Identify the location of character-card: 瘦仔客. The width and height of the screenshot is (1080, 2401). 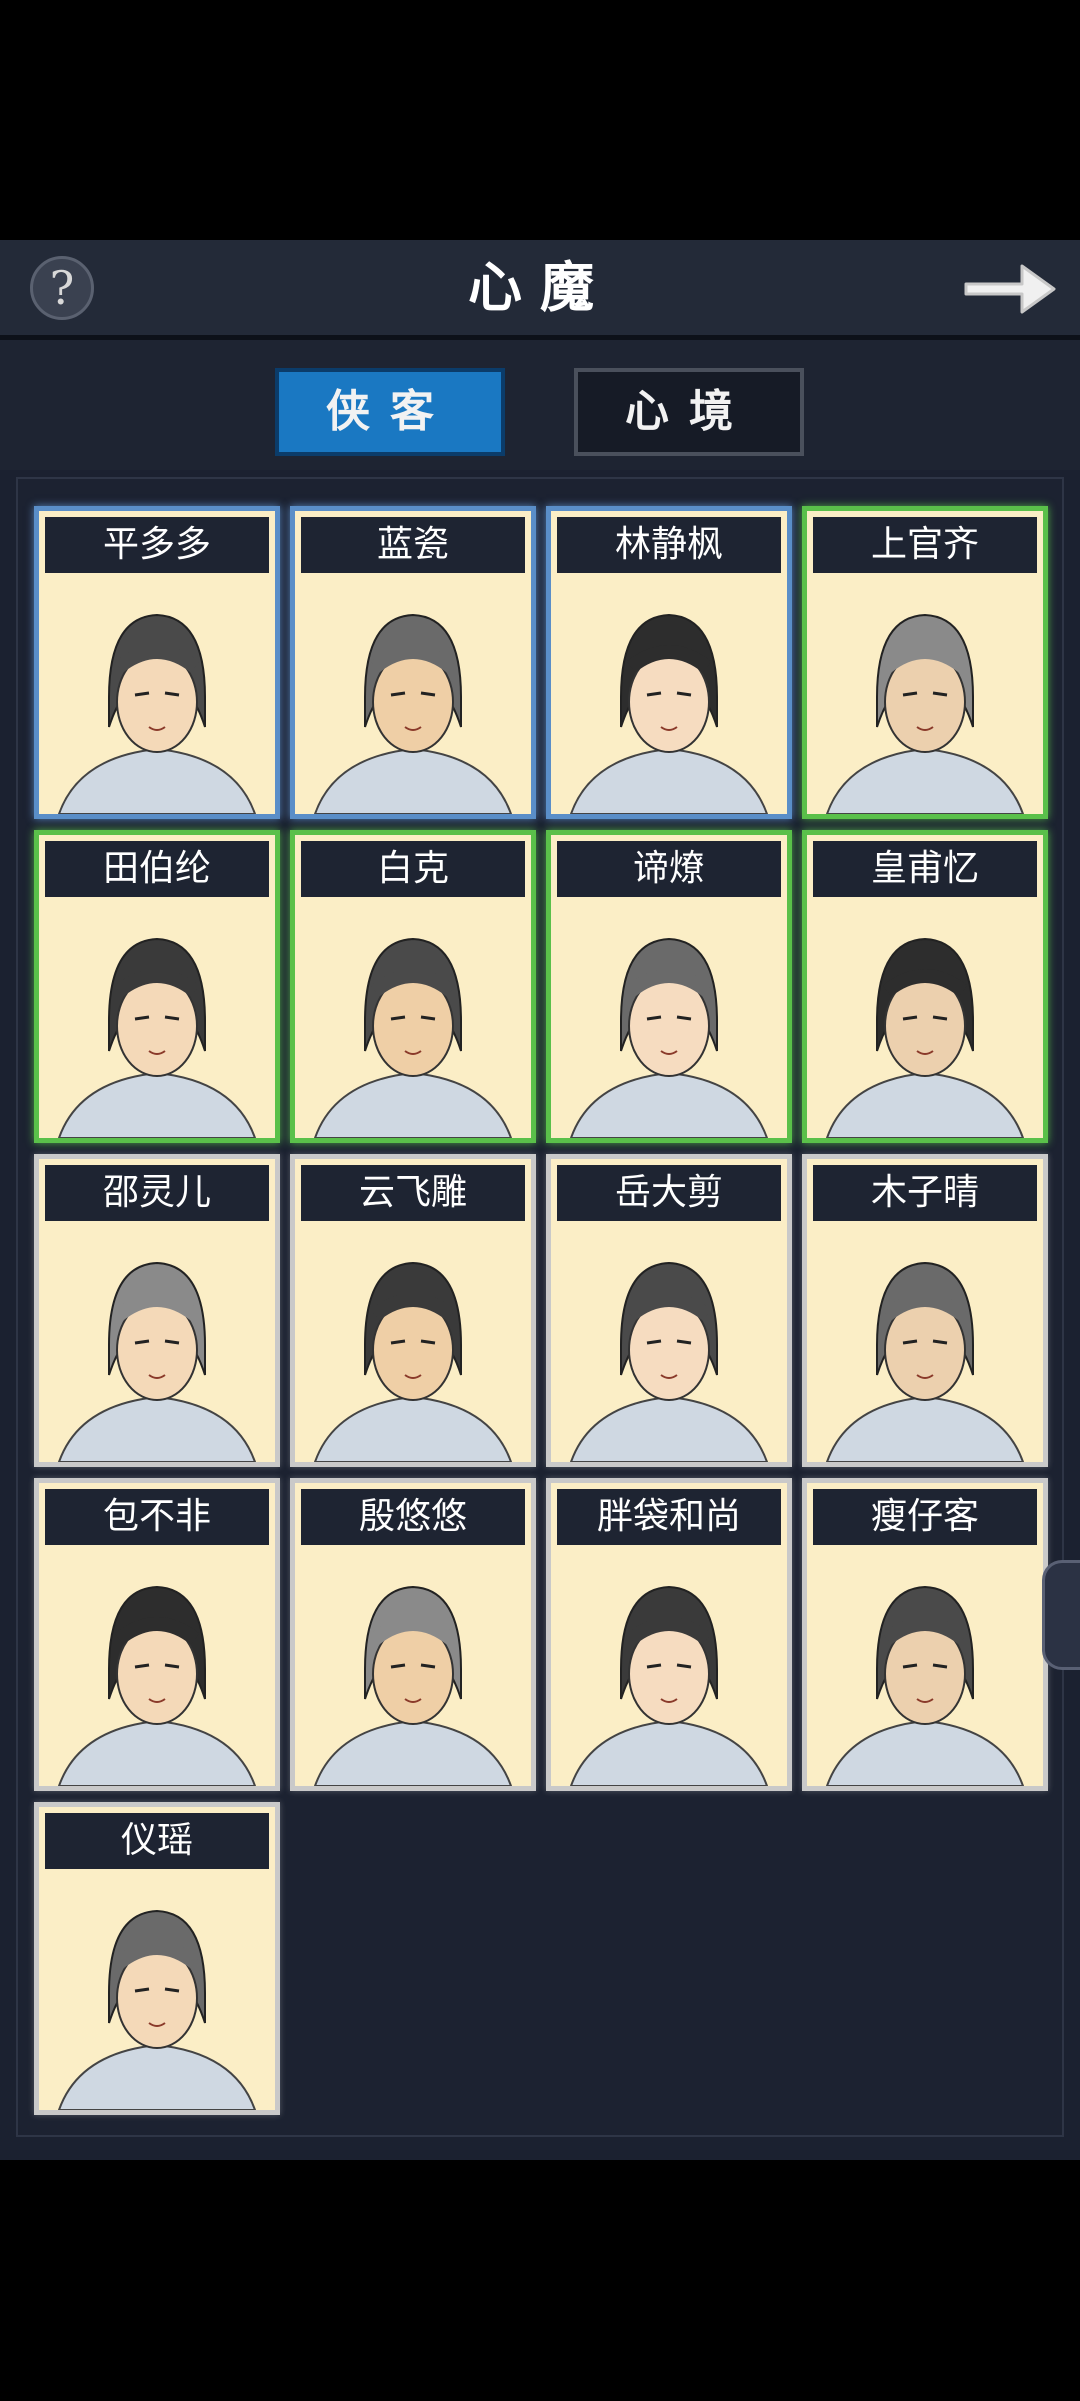
(925, 1634).